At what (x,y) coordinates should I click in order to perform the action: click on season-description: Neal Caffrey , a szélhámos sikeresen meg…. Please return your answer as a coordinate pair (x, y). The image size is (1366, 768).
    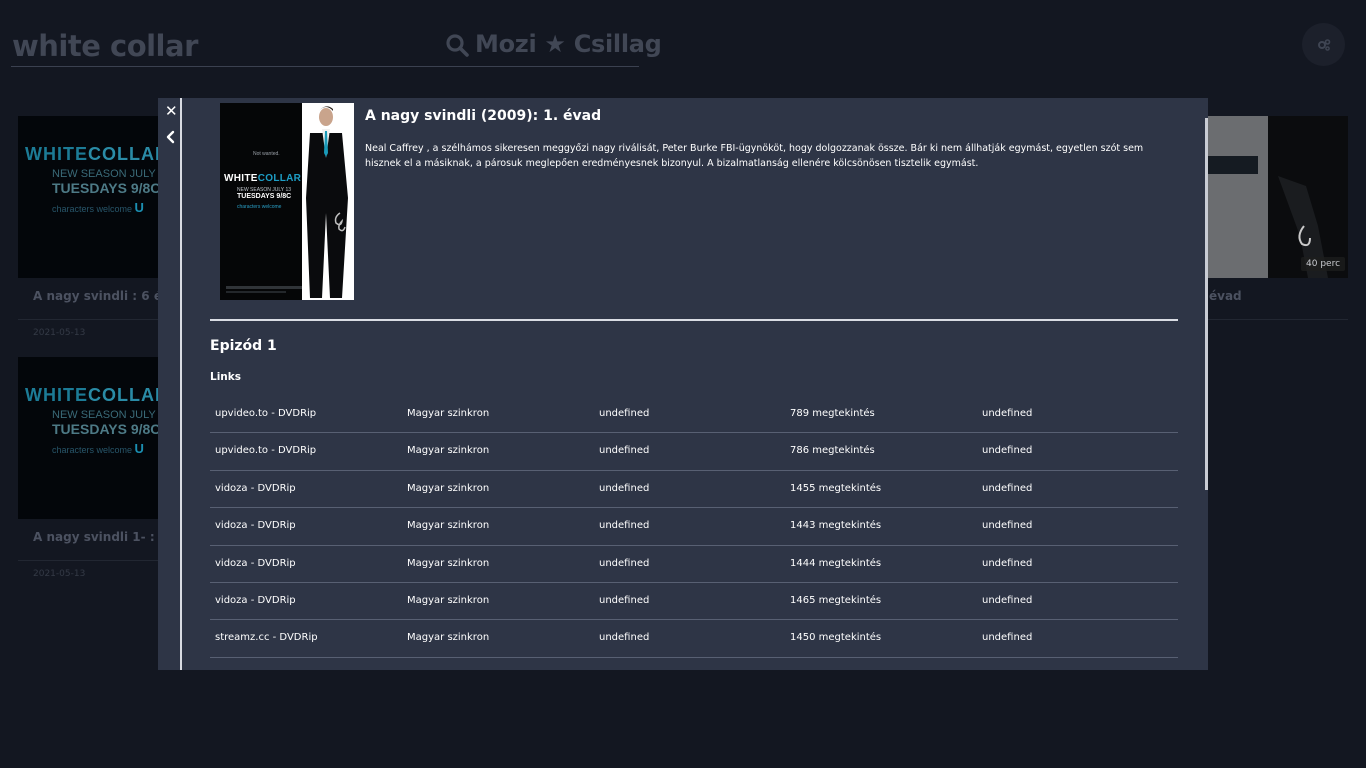
    Looking at the image, I should click on (754, 156).